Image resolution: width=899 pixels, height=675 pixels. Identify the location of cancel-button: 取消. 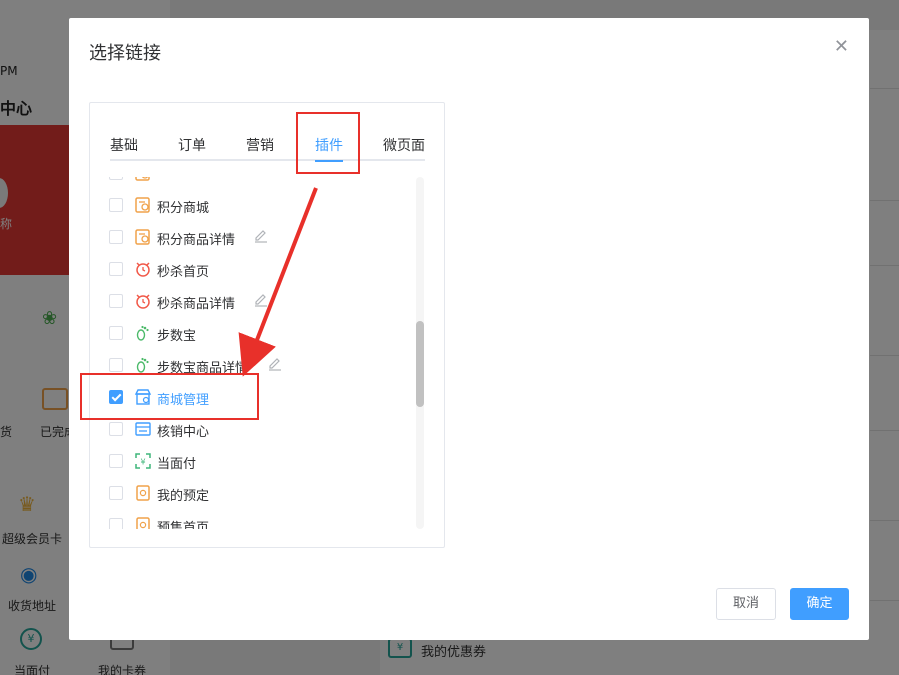
(746, 604).